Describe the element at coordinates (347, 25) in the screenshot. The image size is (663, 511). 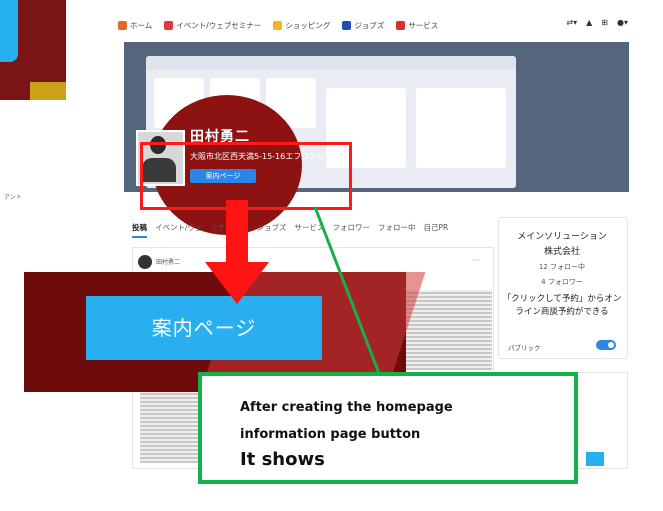
I see `briefcase-icon` at that location.